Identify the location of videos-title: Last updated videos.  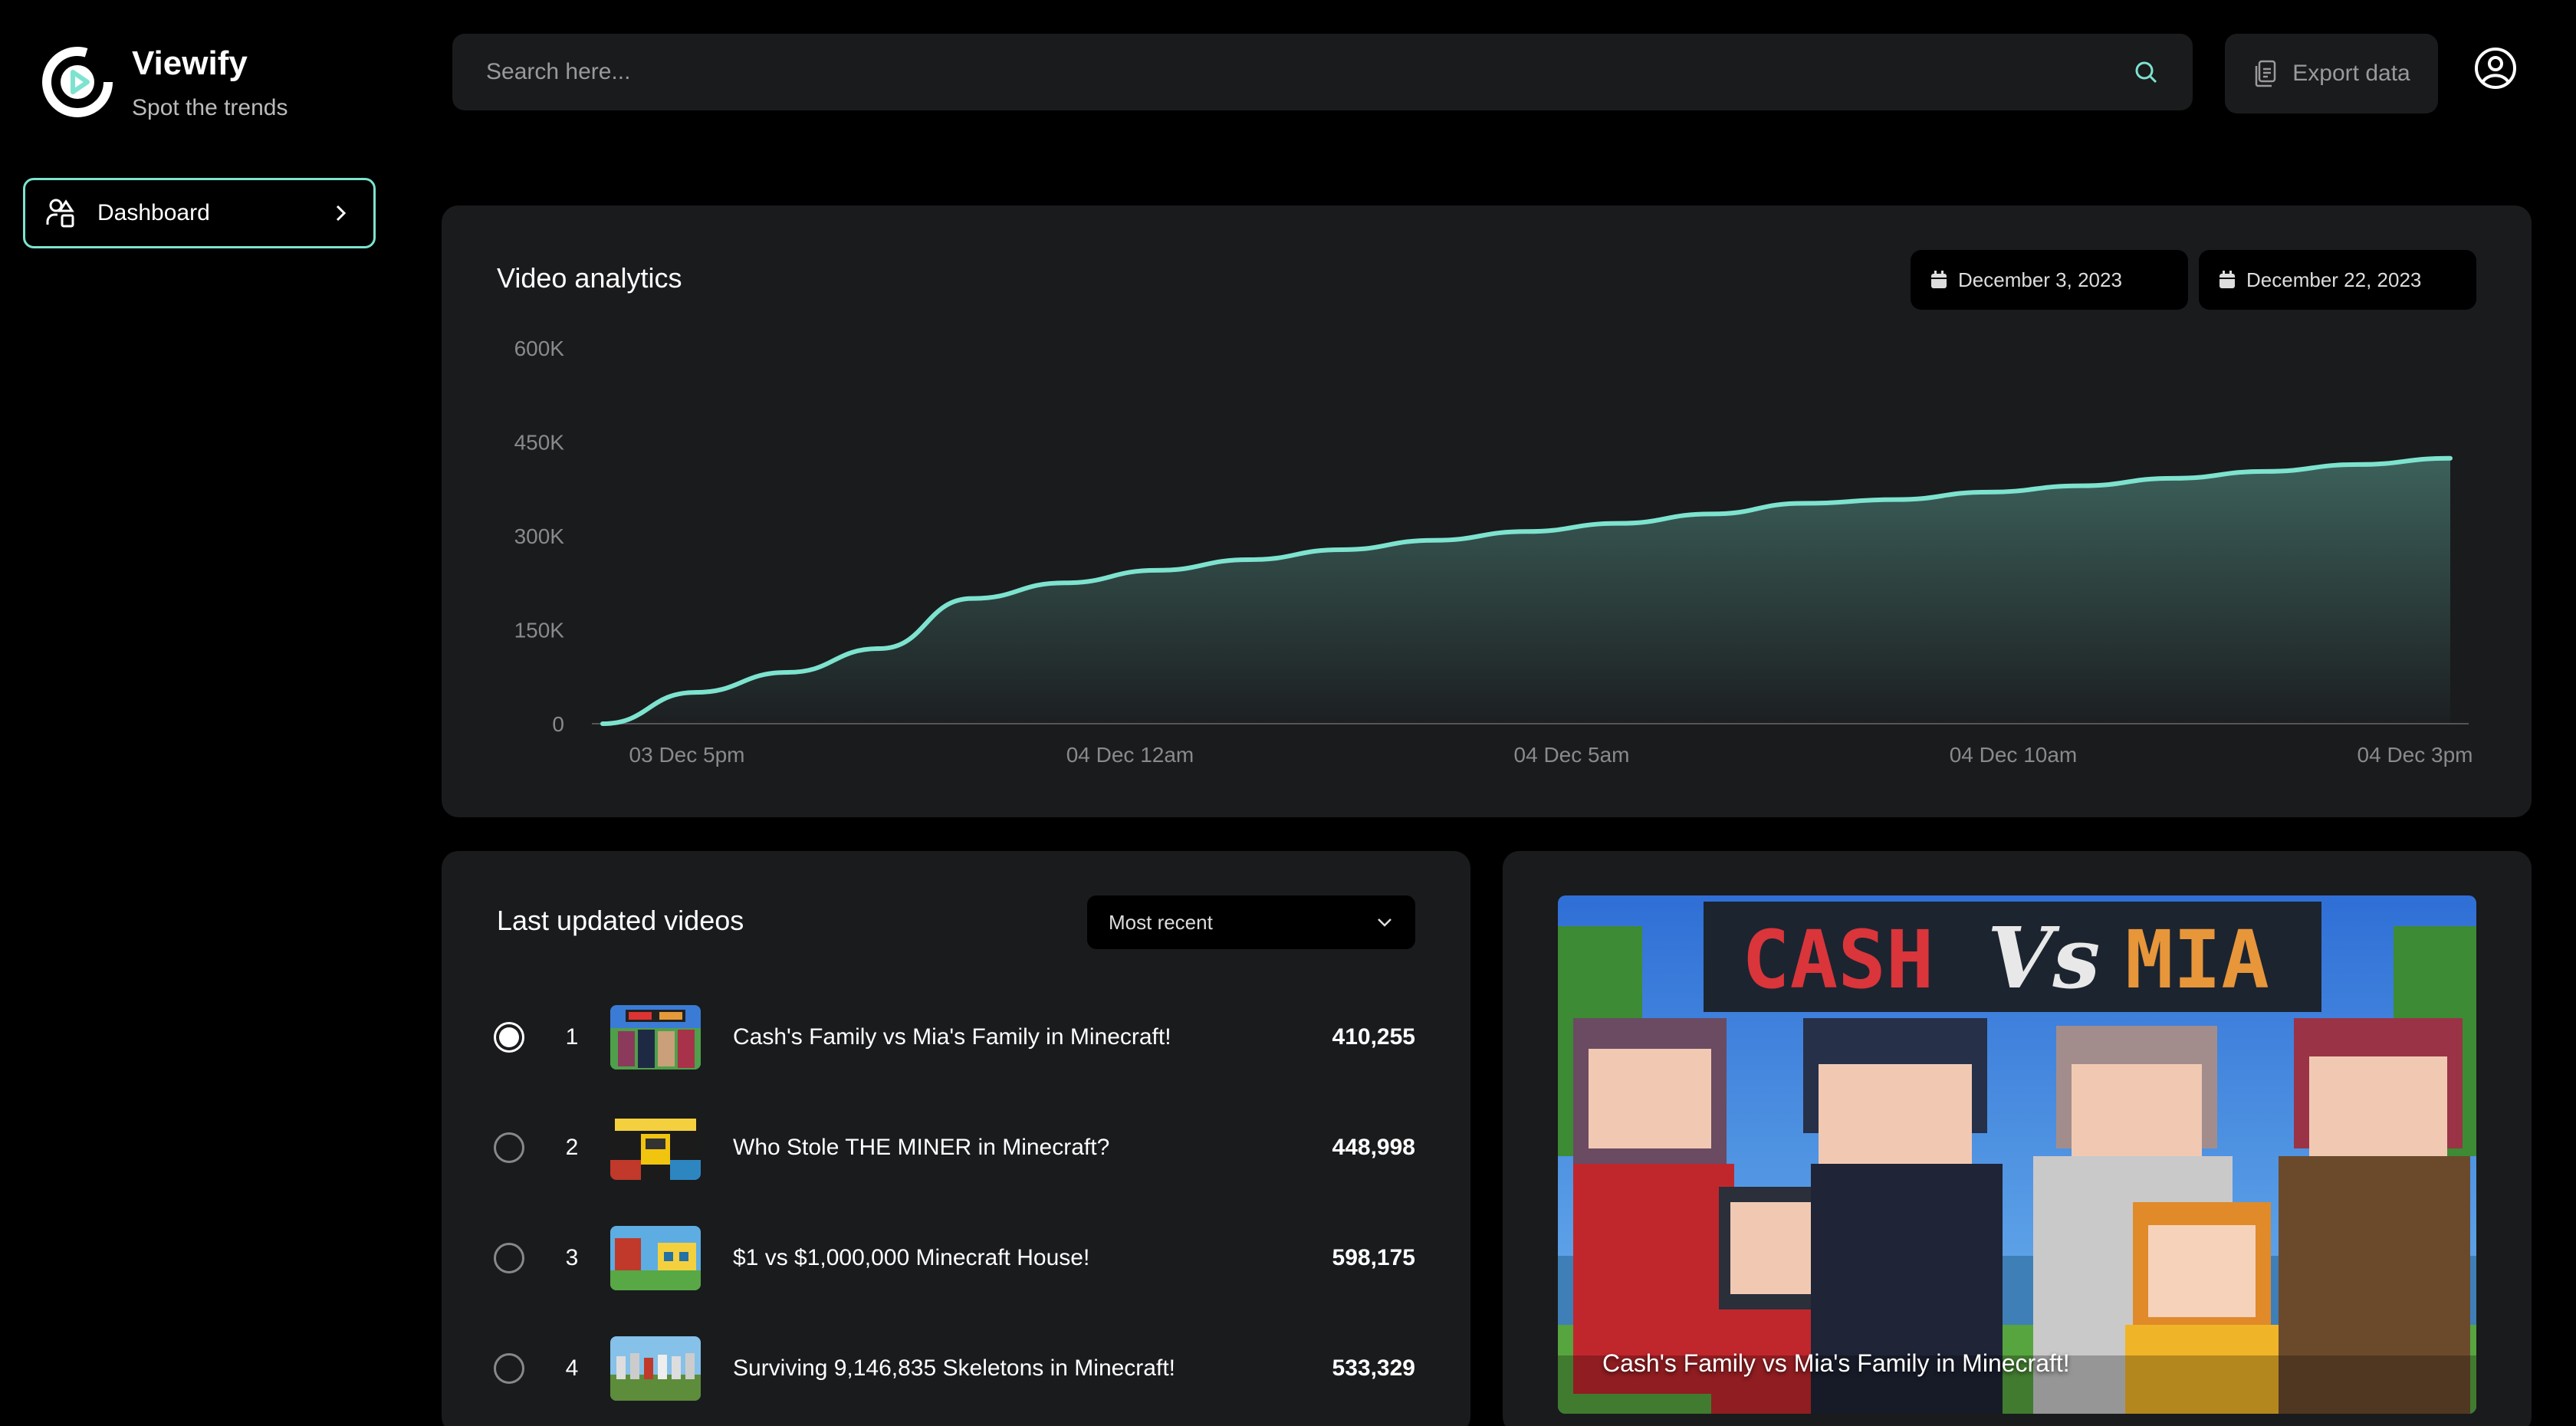
(620, 921).